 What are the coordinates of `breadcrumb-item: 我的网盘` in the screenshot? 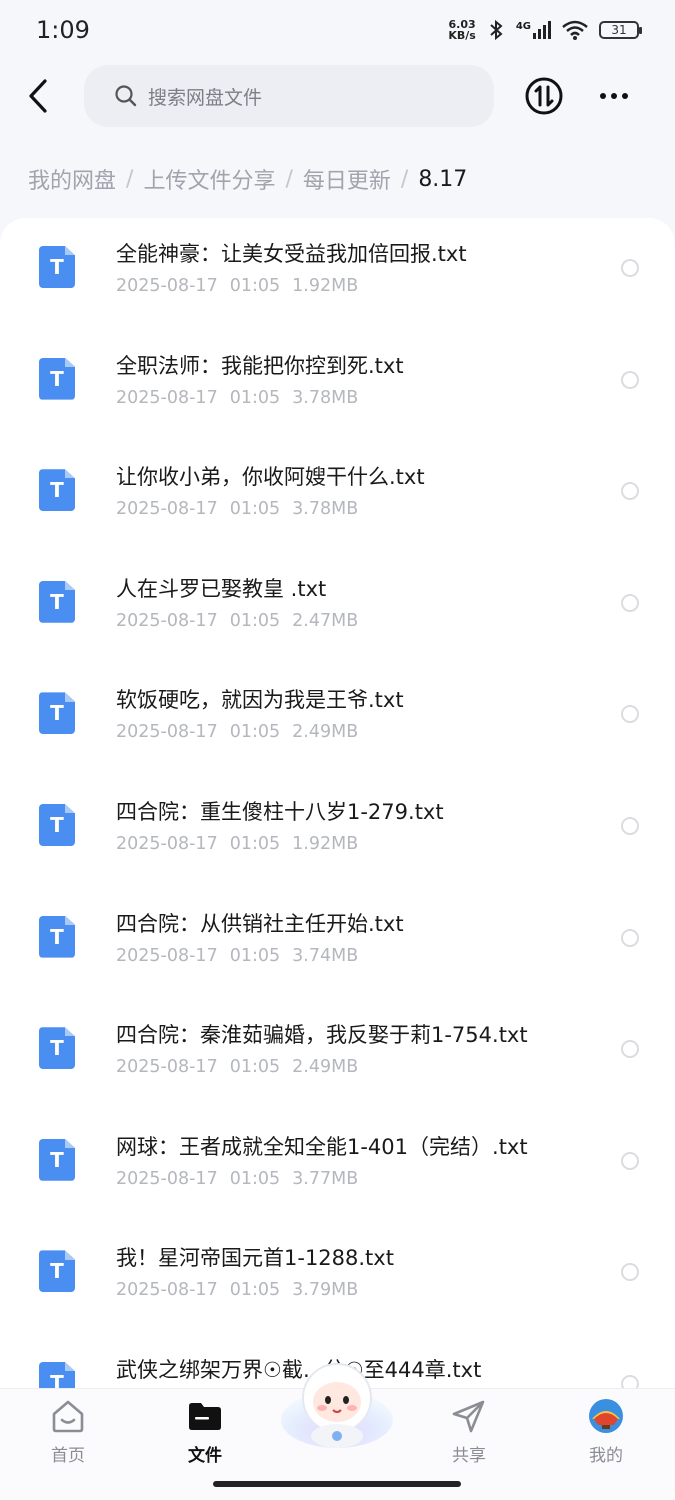 It's located at (72, 179).